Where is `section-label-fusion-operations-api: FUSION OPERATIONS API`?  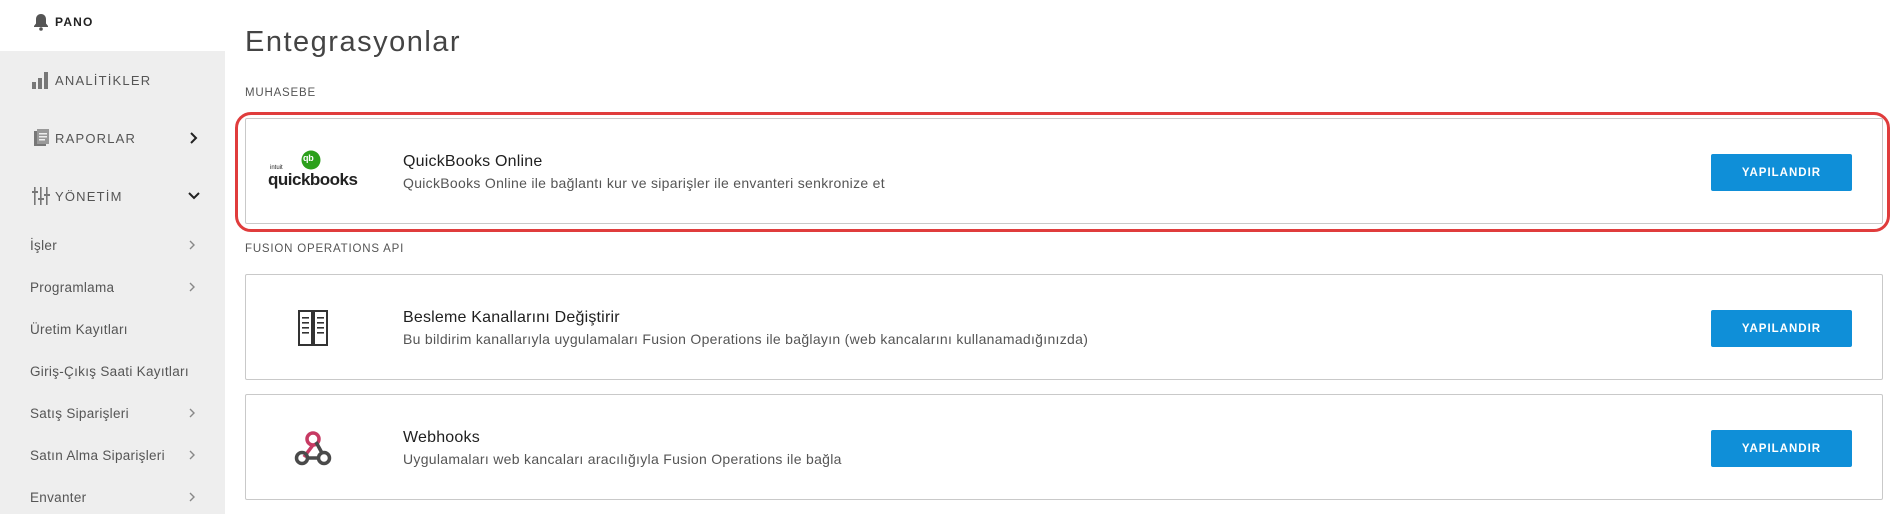 section-label-fusion-operations-api: FUSION OPERATIONS API is located at coordinates (325, 249).